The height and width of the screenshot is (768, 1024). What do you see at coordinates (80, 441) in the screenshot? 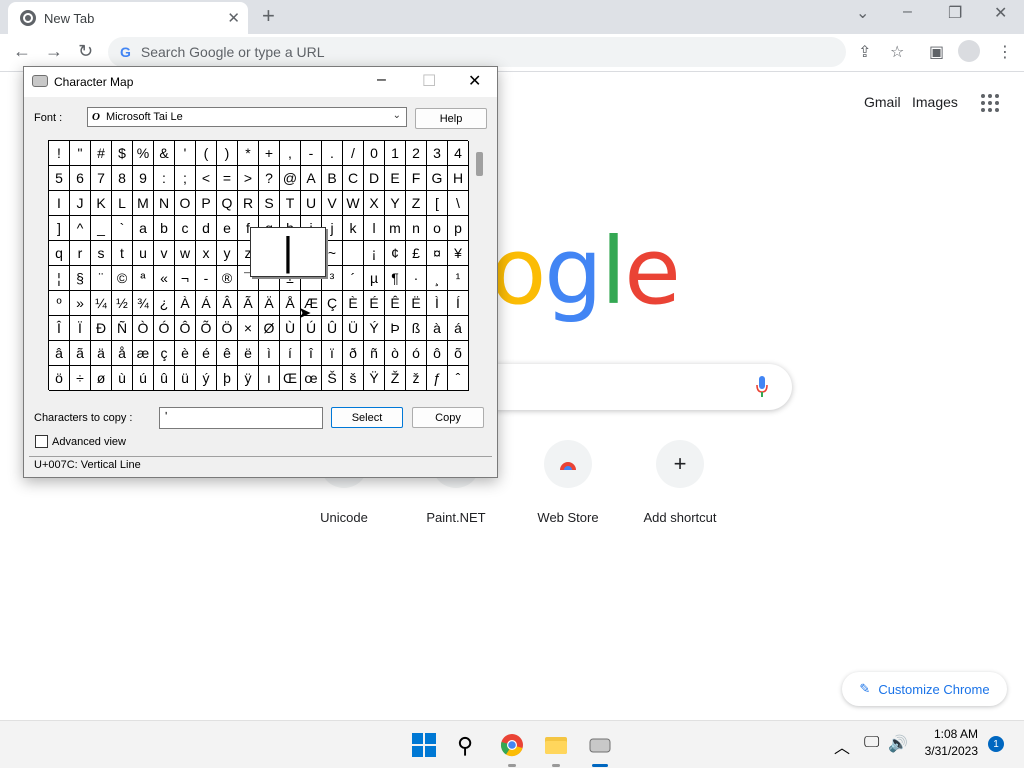
I see `advanced-view-checkbox: Advanced view` at bounding box center [80, 441].